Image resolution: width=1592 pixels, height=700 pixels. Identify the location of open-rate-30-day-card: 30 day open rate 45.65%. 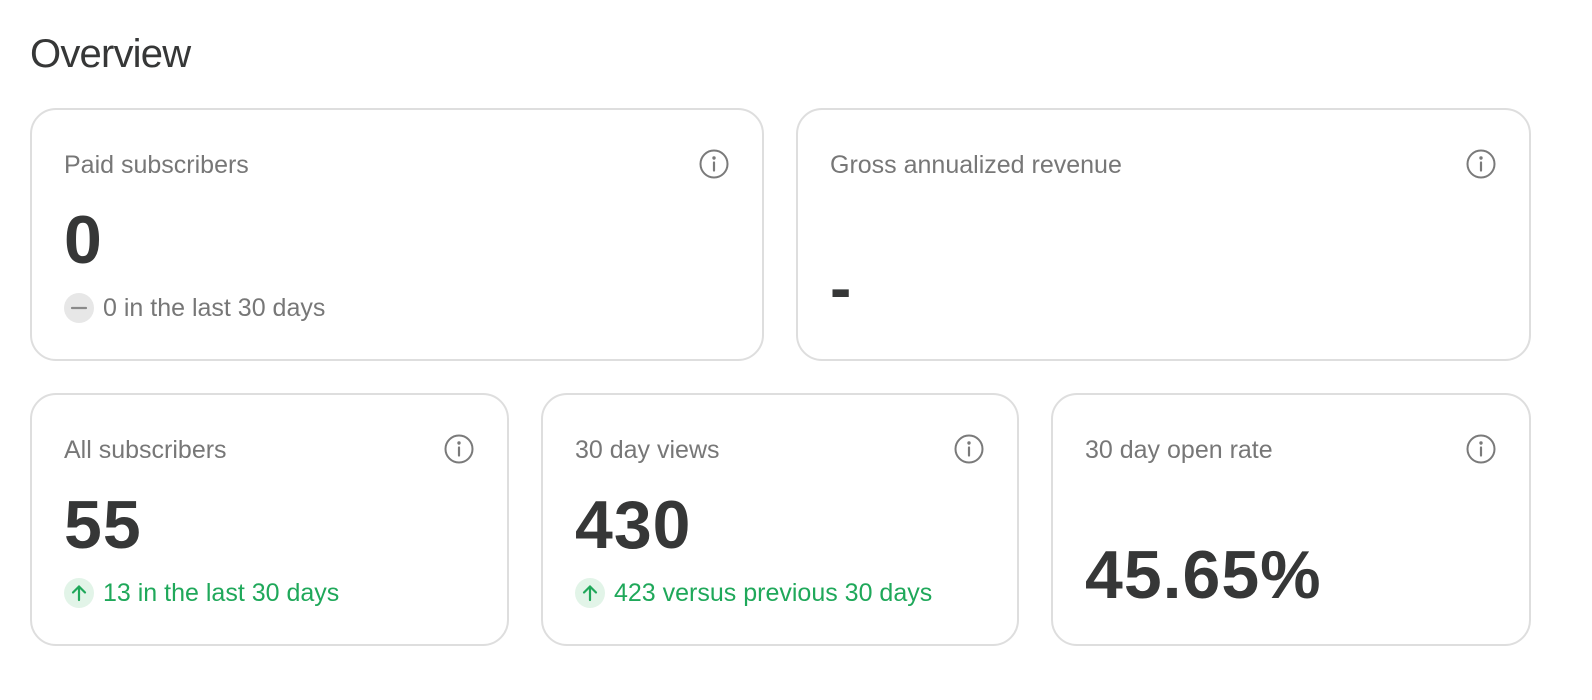
(1291, 519).